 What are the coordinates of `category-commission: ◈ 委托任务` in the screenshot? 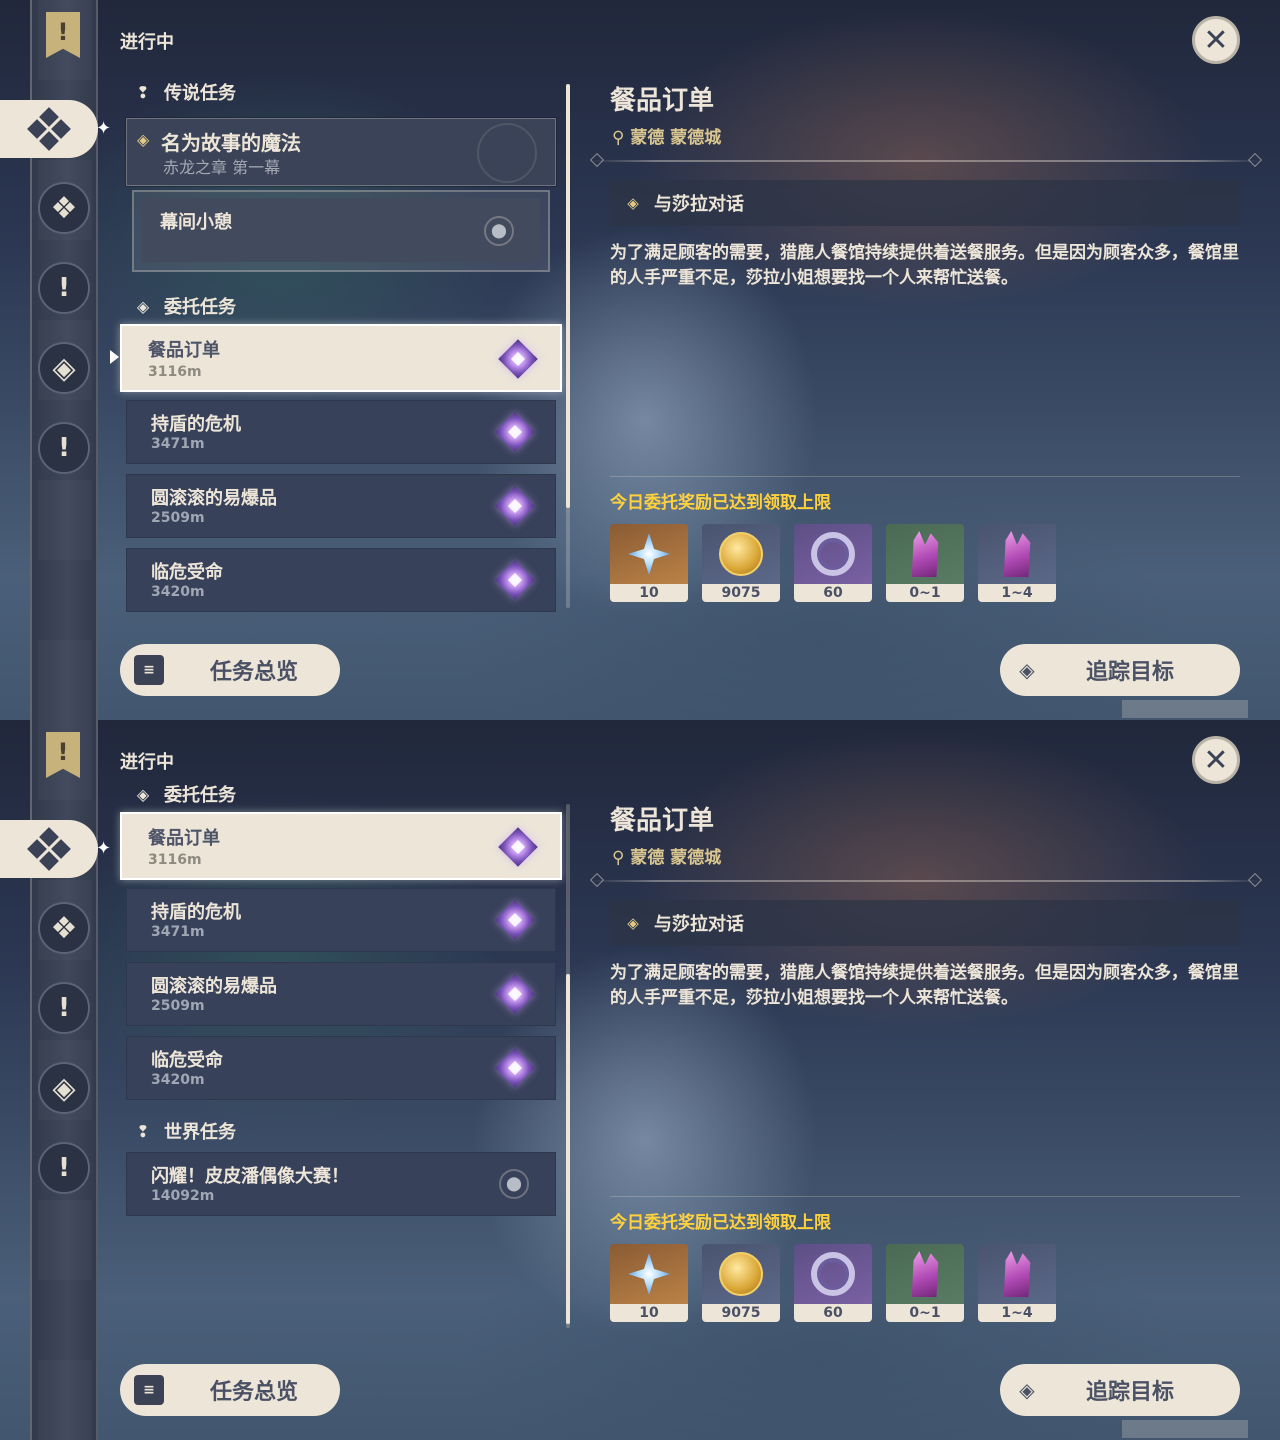 It's located at (183, 306).